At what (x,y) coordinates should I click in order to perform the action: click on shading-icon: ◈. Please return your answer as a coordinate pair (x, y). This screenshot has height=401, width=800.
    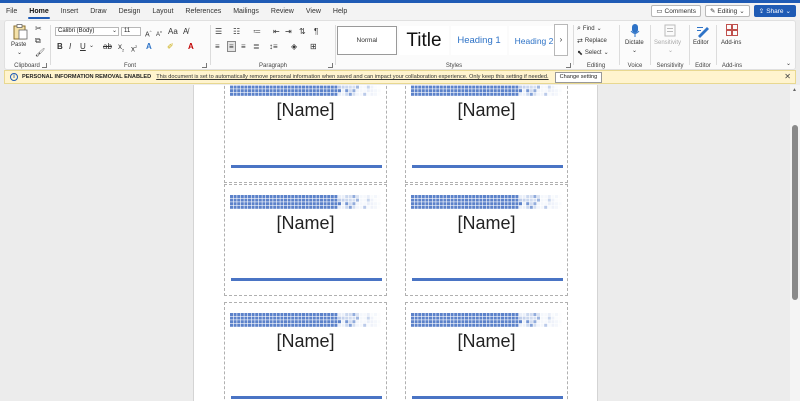
    Looking at the image, I should click on (294, 46).